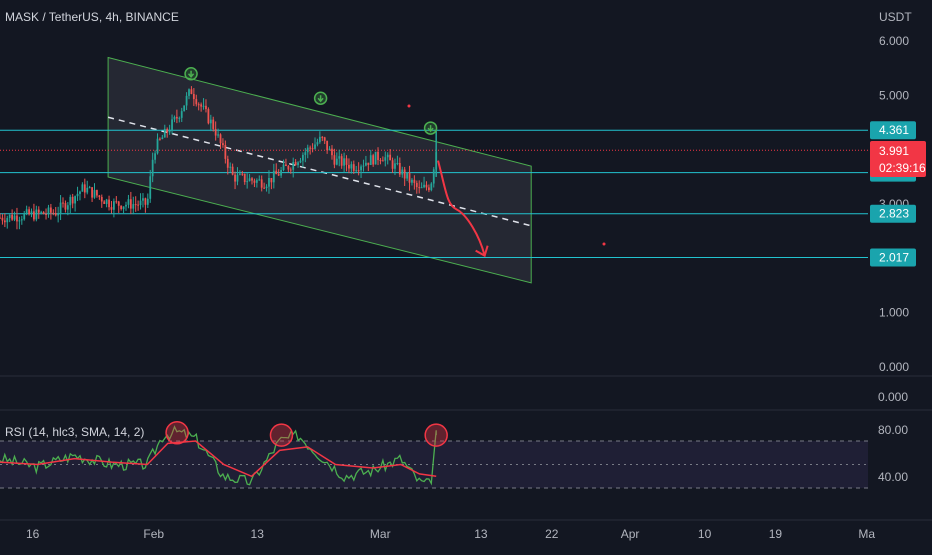 The image size is (932, 555). What do you see at coordinates (258, 534) in the screenshot?
I see `time-axis-label: 13` at bounding box center [258, 534].